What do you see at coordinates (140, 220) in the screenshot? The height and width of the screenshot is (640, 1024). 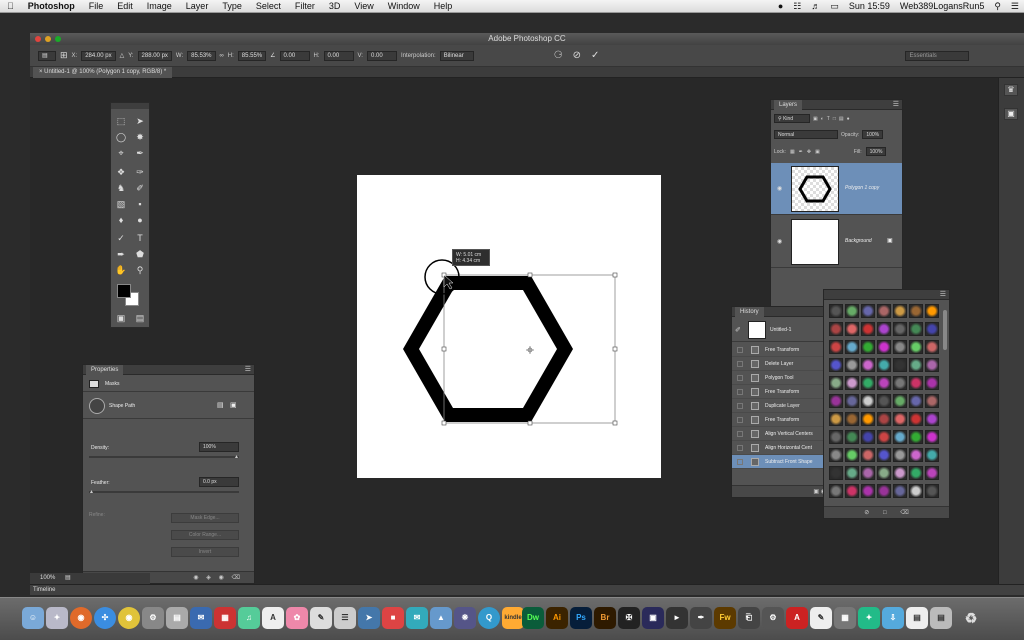 I see `dodge-tool-icon: ●` at bounding box center [140, 220].